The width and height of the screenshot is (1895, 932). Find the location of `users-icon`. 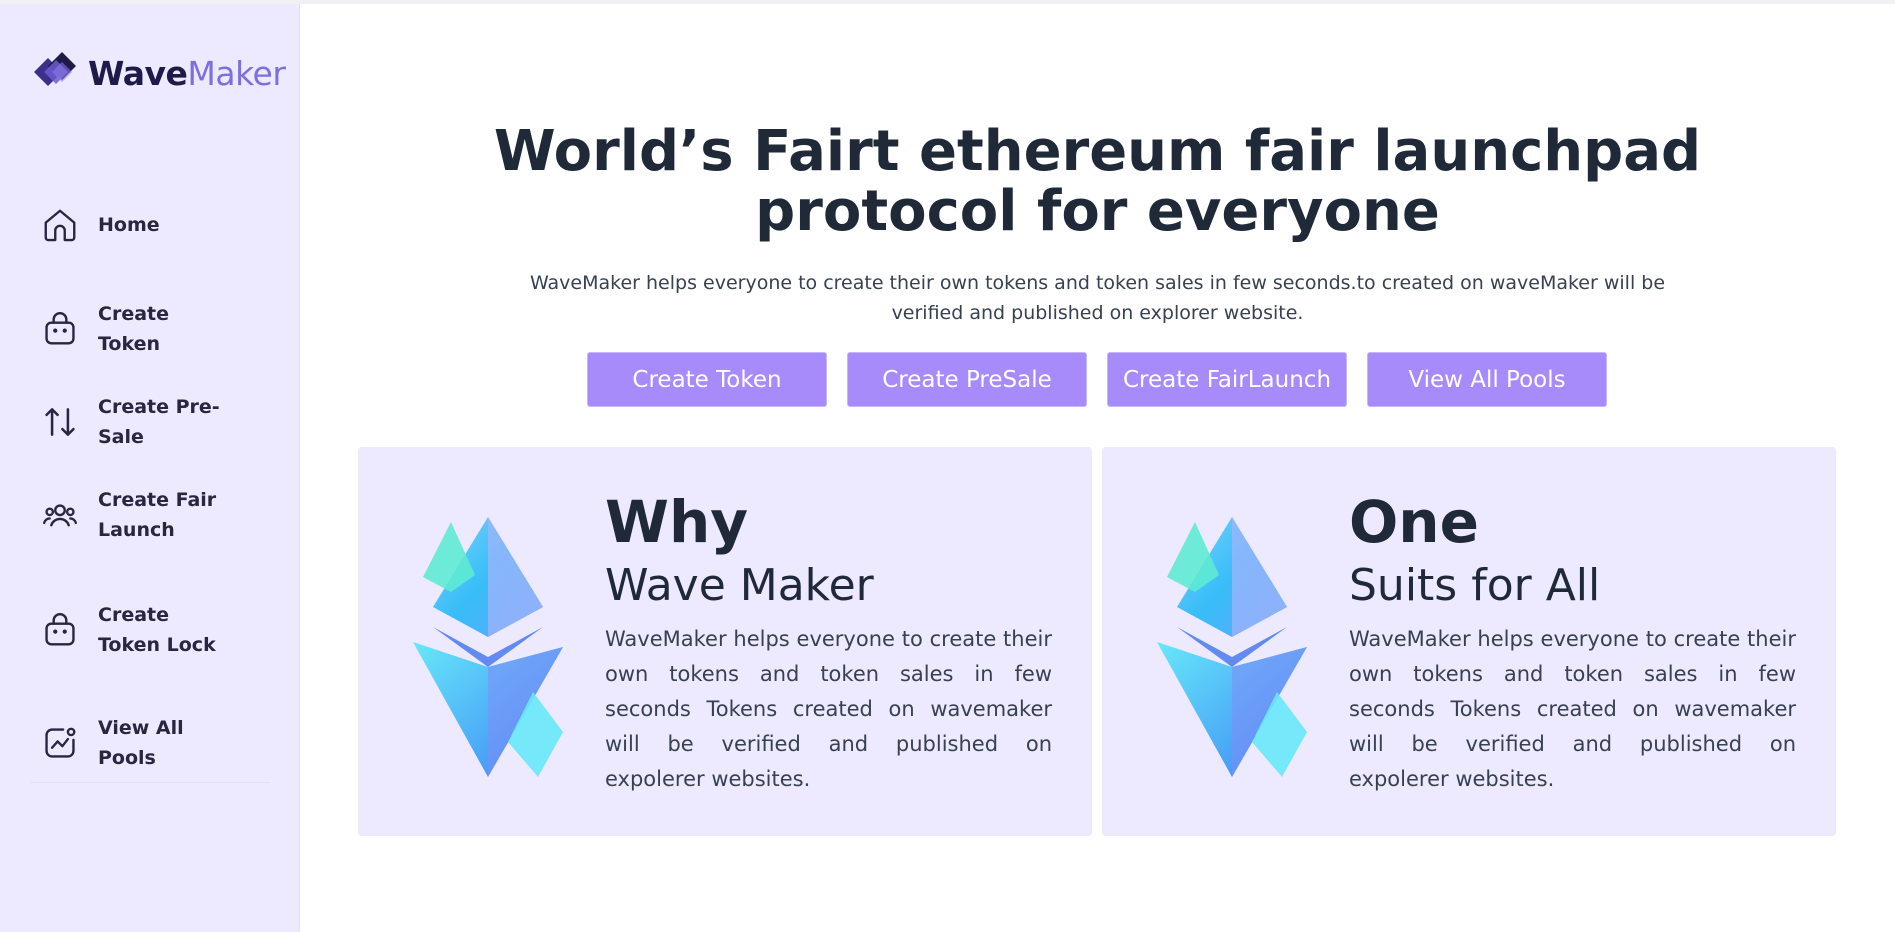

users-icon is located at coordinates (60, 515).